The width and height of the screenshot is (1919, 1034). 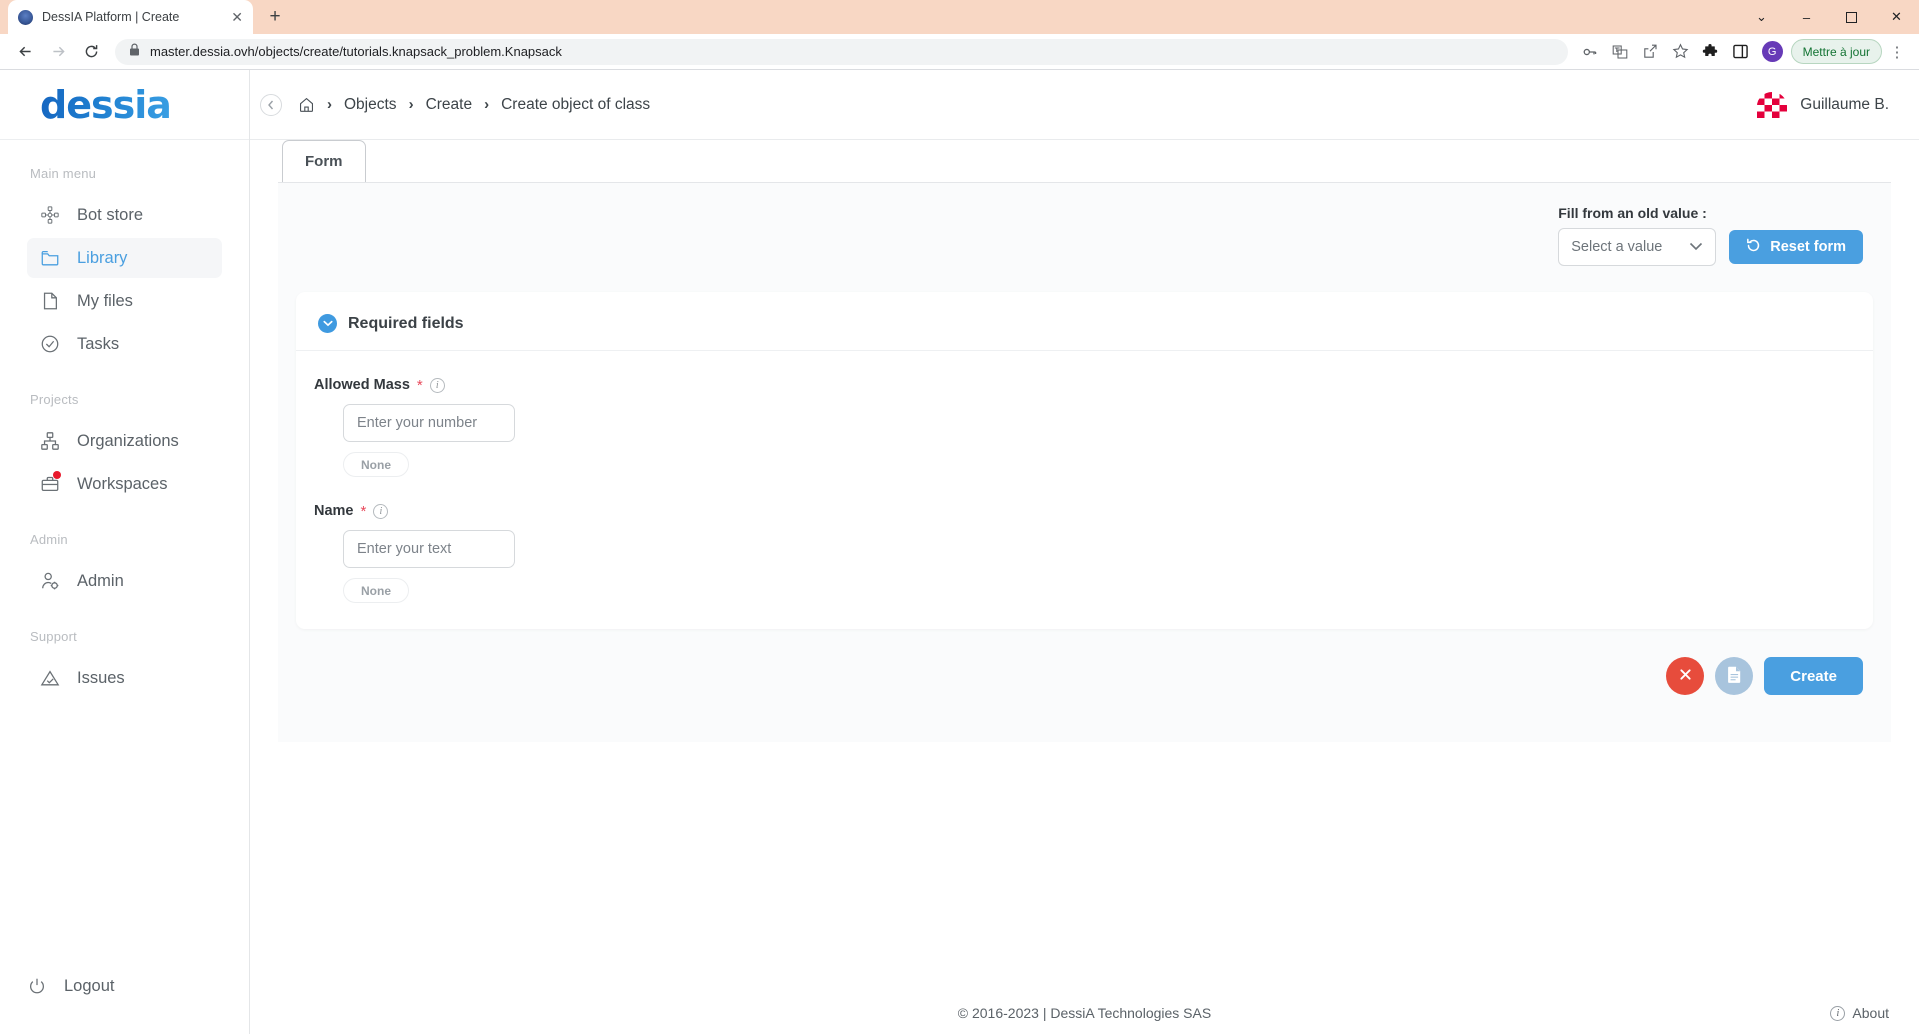 I want to click on notification-badge, so click(x=57, y=475).